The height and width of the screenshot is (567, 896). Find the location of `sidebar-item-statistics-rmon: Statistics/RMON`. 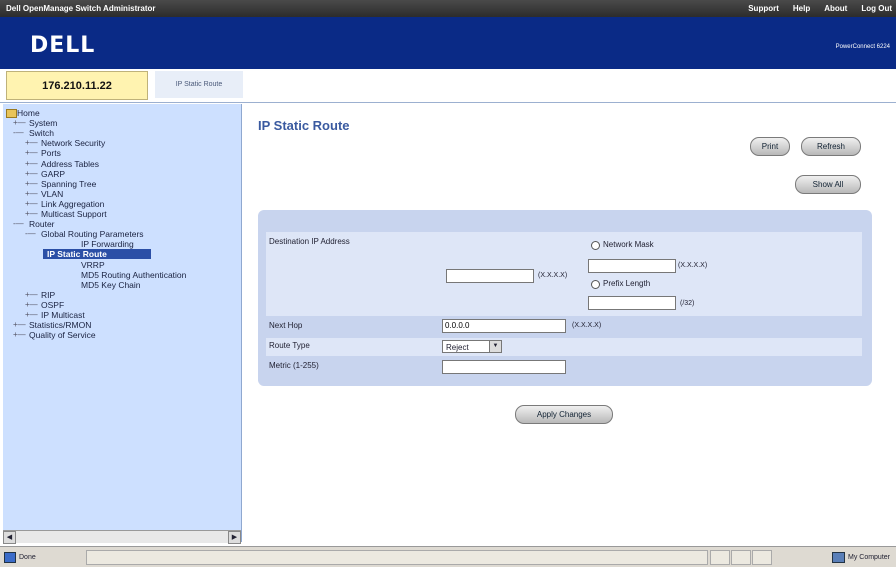

sidebar-item-statistics-rmon: Statistics/RMON is located at coordinates (60, 325).